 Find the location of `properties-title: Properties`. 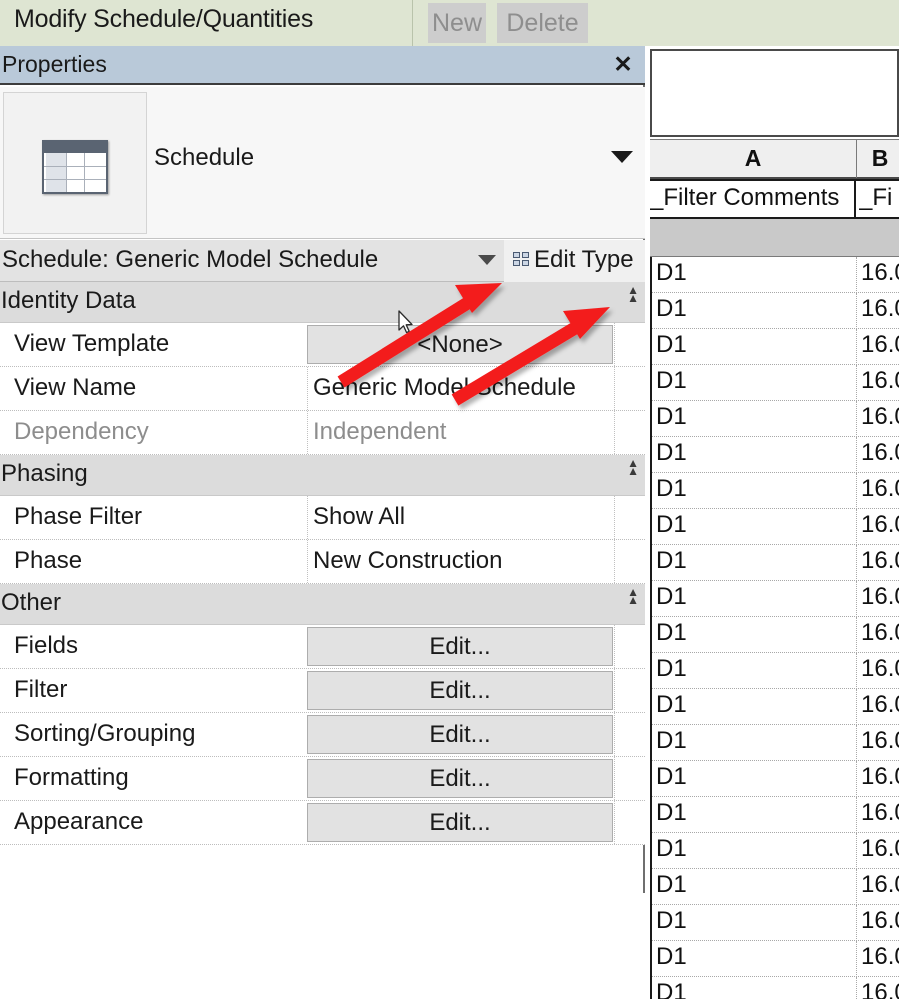

properties-title: Properties is located at coordinates (54, 64).